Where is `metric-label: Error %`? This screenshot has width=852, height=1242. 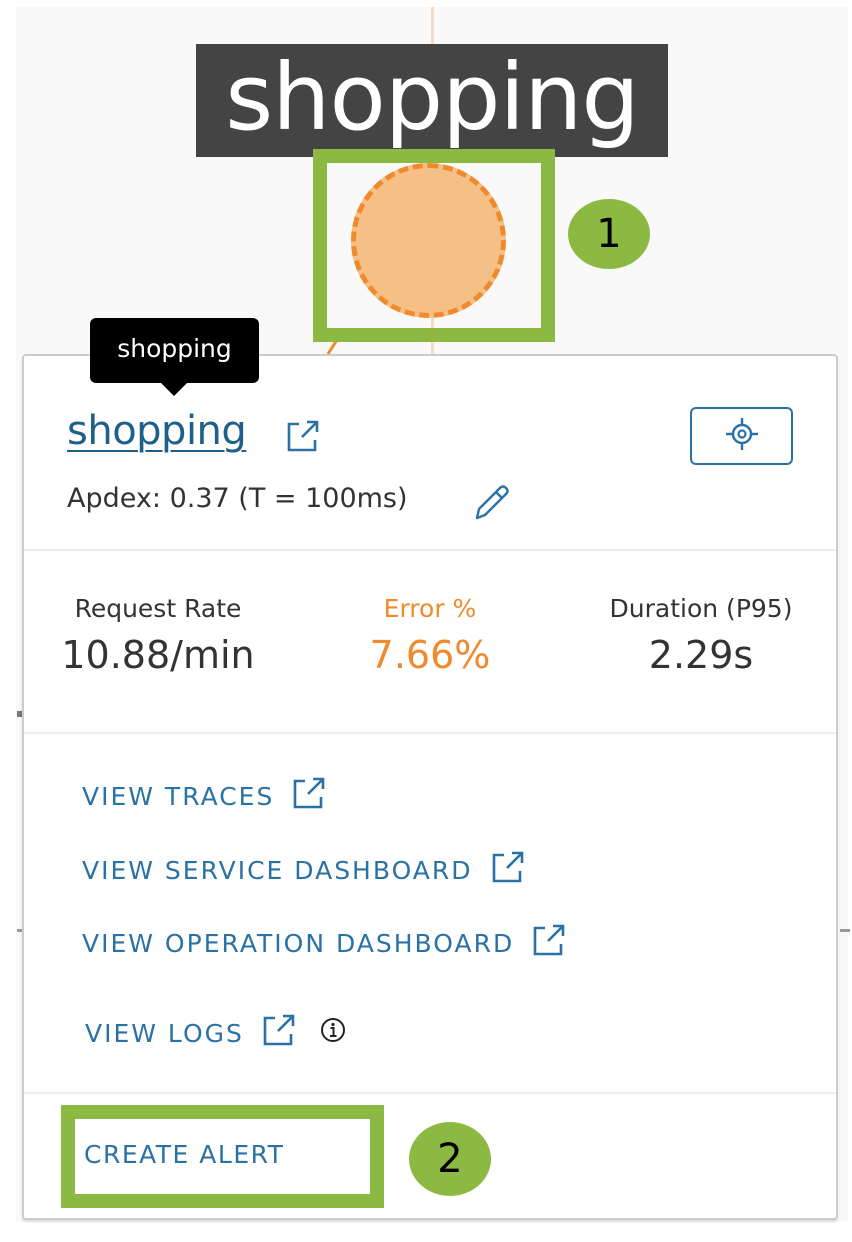 metric-label: Error % is located at coordinates (430, 608).